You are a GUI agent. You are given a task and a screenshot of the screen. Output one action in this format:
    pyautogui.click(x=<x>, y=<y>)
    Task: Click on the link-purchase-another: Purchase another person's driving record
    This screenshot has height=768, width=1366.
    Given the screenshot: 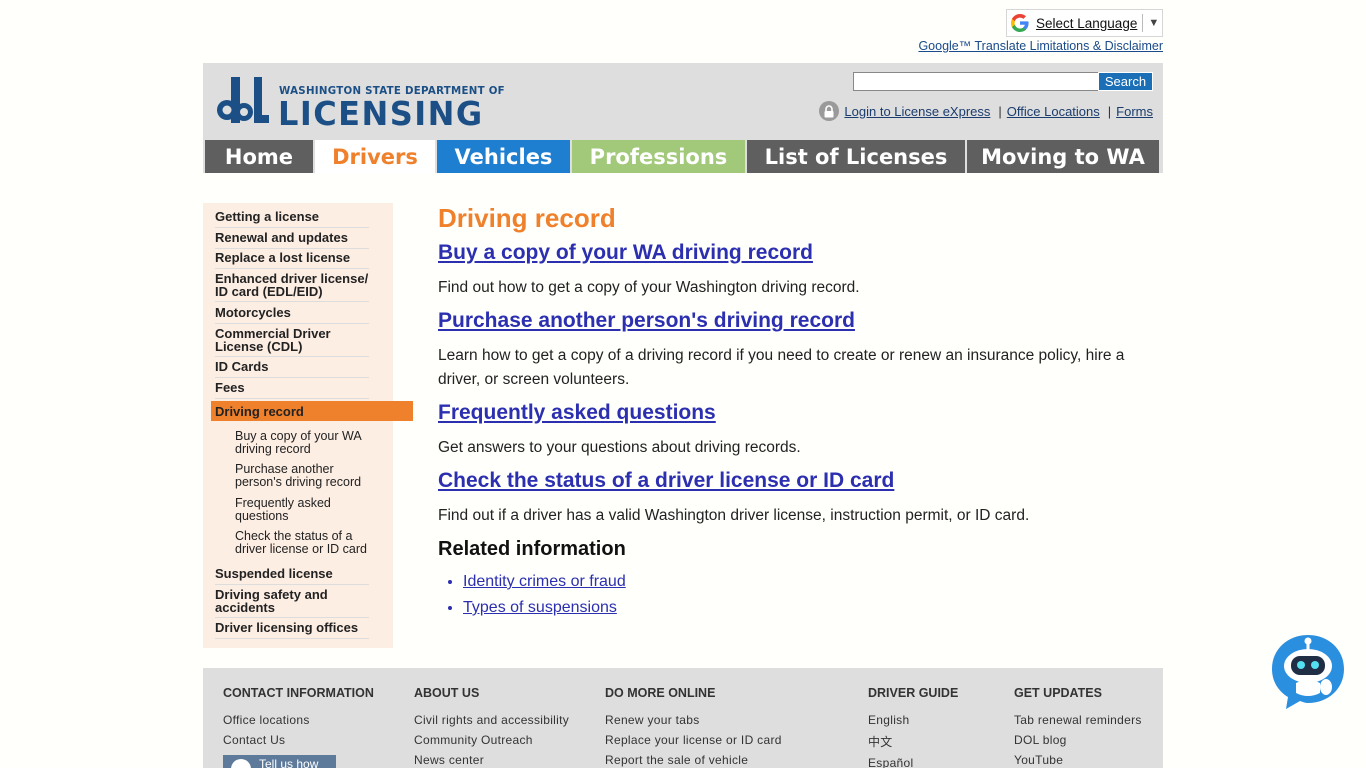 What is the action you would take?
    pyautogui.click(x=646, y=321)
    